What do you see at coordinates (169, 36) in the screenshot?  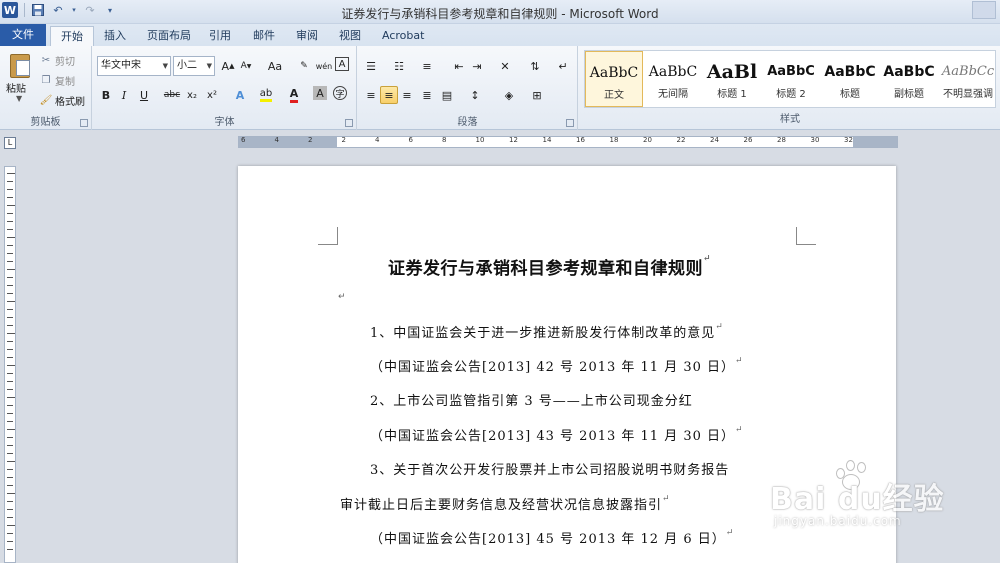 I see `tab-page-layout: 页面布局` at bounding box center [169, 36].